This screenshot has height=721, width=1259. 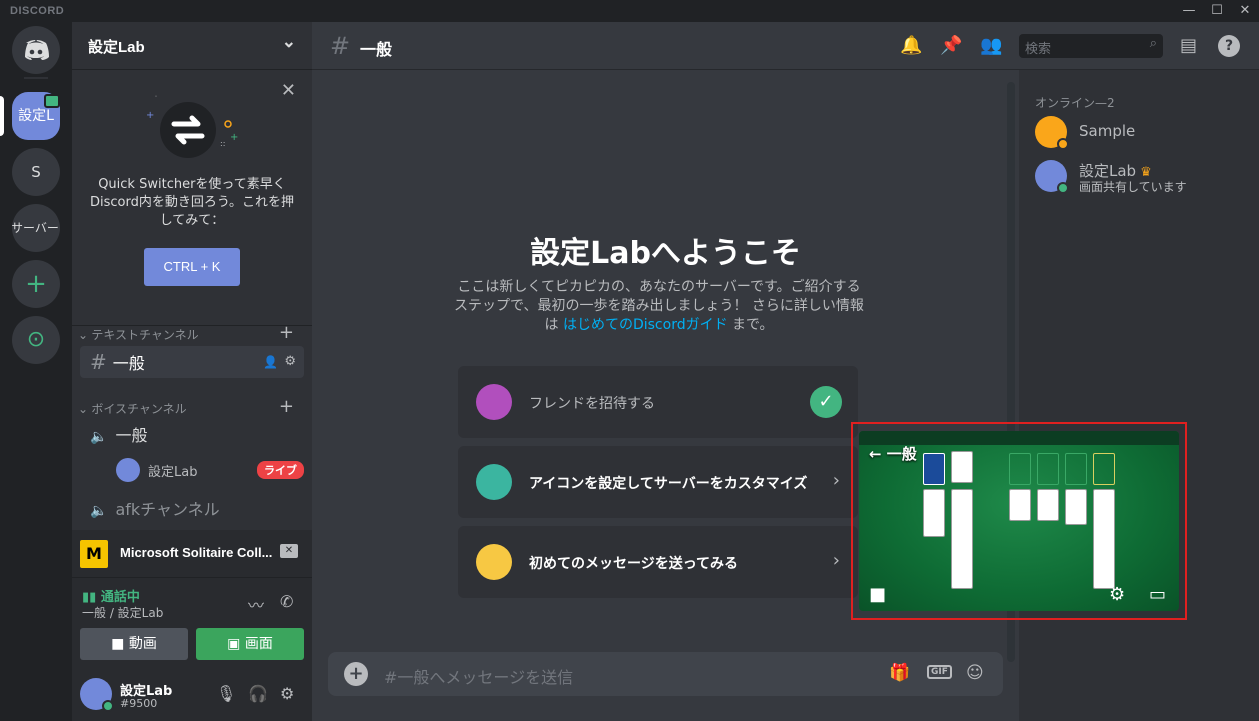 I want to click on waste-card, so click(x=962, y=467).